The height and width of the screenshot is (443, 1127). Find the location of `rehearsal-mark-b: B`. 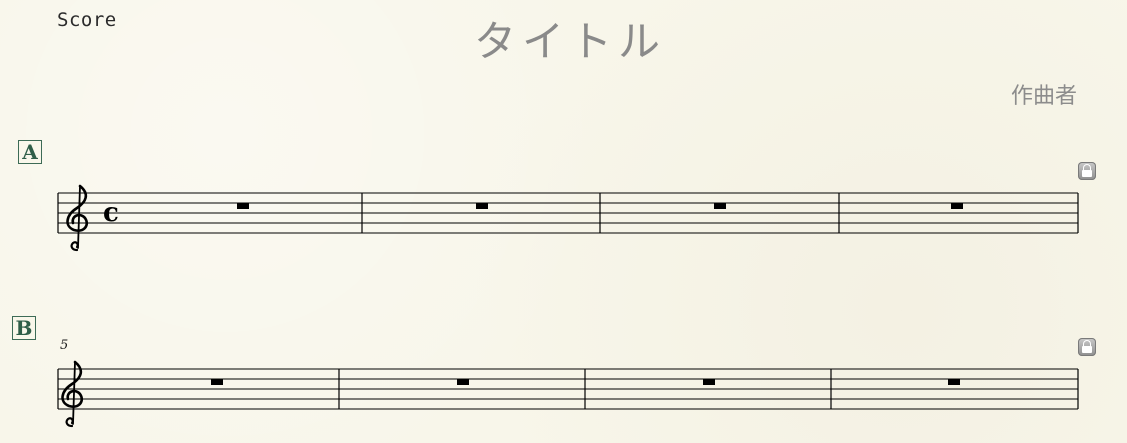

rehearsal-mark-b: B is located at coordinates (24, 328).